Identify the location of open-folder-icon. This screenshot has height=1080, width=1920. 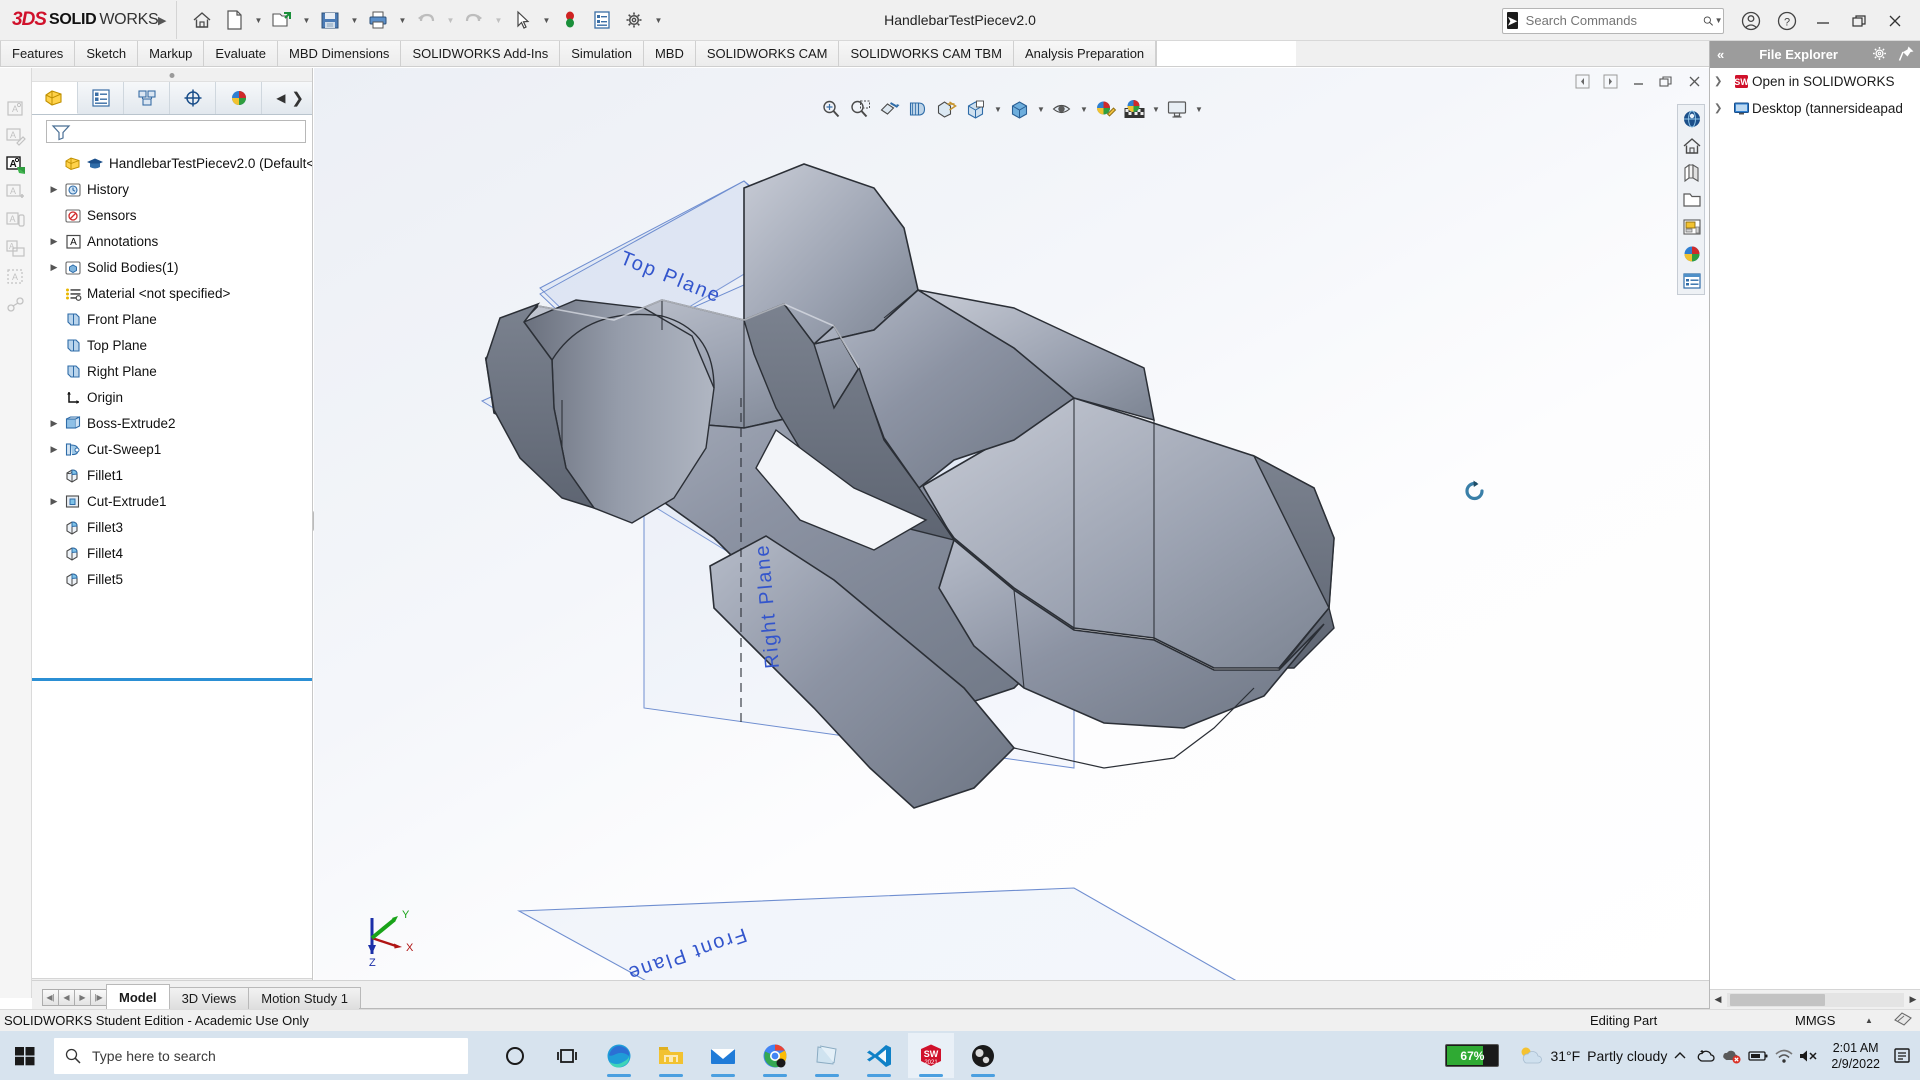
(1692, 199).